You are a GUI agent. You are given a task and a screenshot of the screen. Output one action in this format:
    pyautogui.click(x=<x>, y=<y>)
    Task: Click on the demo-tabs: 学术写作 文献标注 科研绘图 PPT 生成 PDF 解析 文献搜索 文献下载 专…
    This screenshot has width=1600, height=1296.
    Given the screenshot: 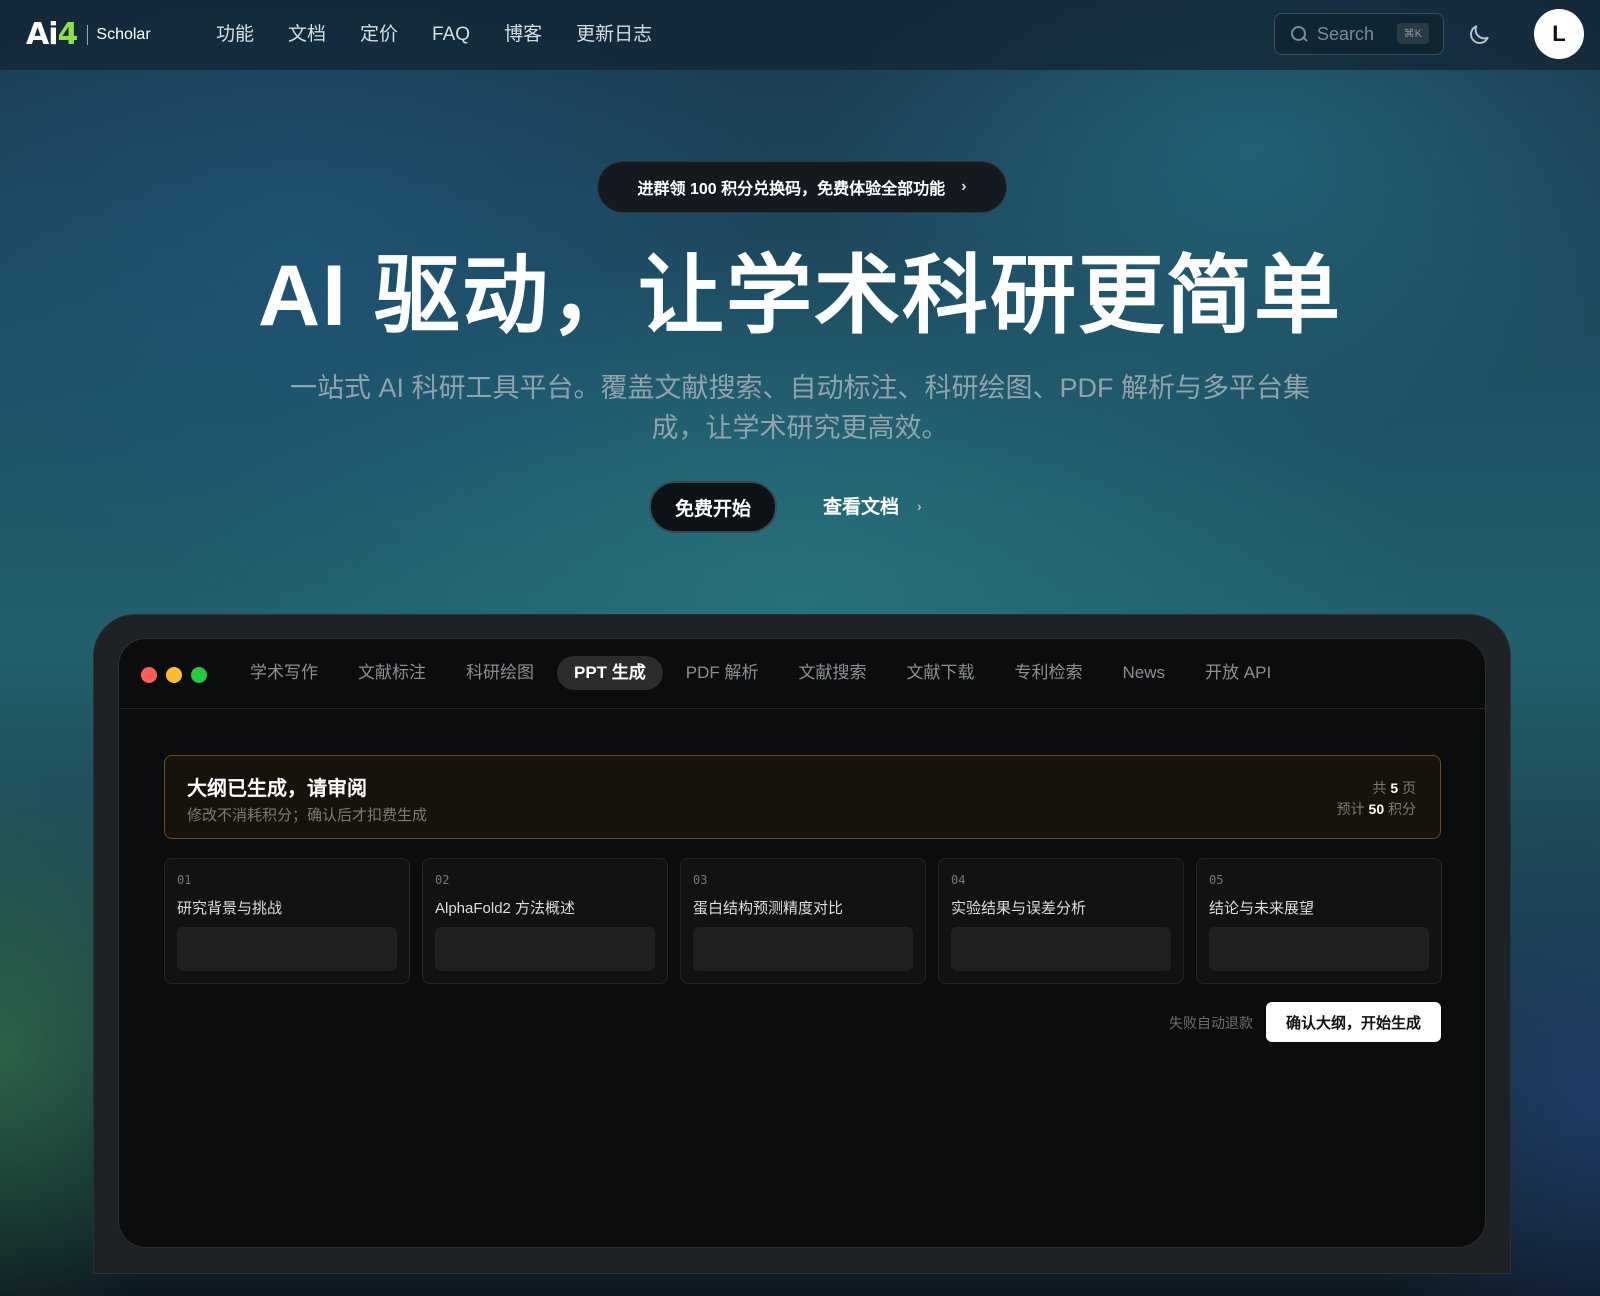 What is the action you would take?
    pyautogui.click(x=763, y=673)
    